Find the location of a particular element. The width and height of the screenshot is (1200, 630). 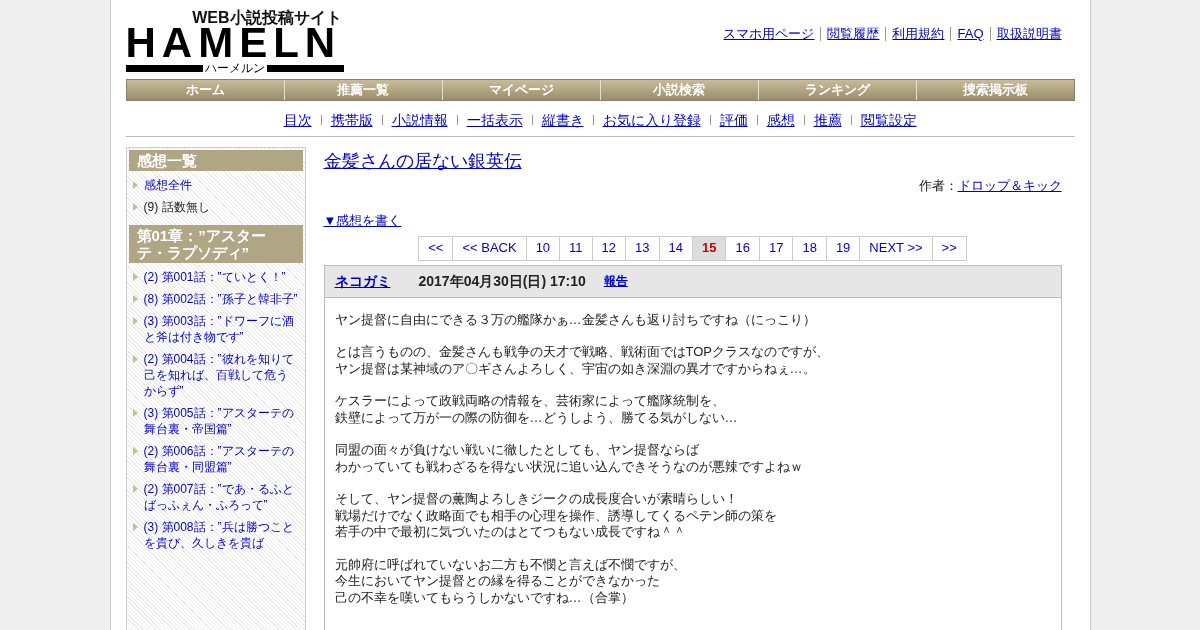

comment-line: 元帥府に呼ばれていないお二方も不憫と言えば不憫ですが、 is located at coordinates (510, 564).